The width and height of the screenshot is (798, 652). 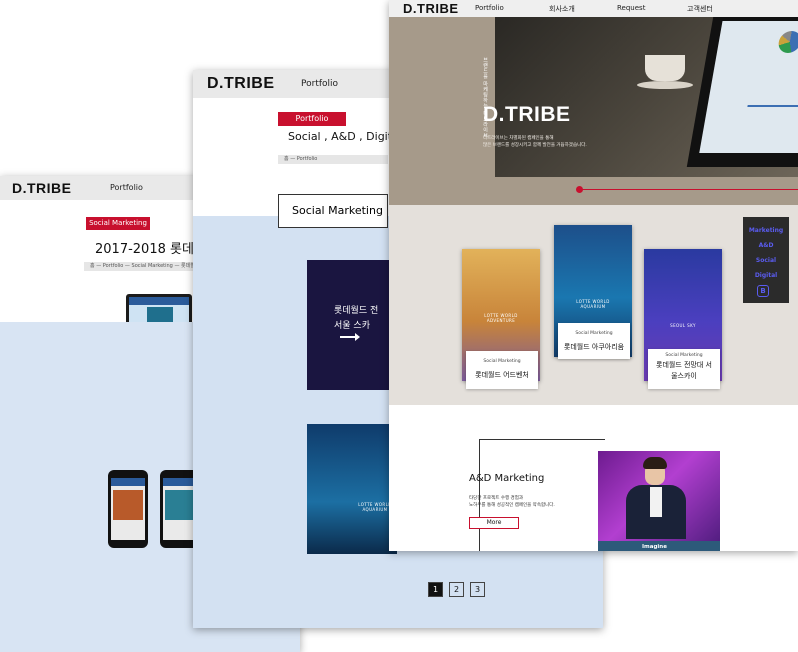 I want to click on nav-item-request: Request, so click(x=631, y=8).